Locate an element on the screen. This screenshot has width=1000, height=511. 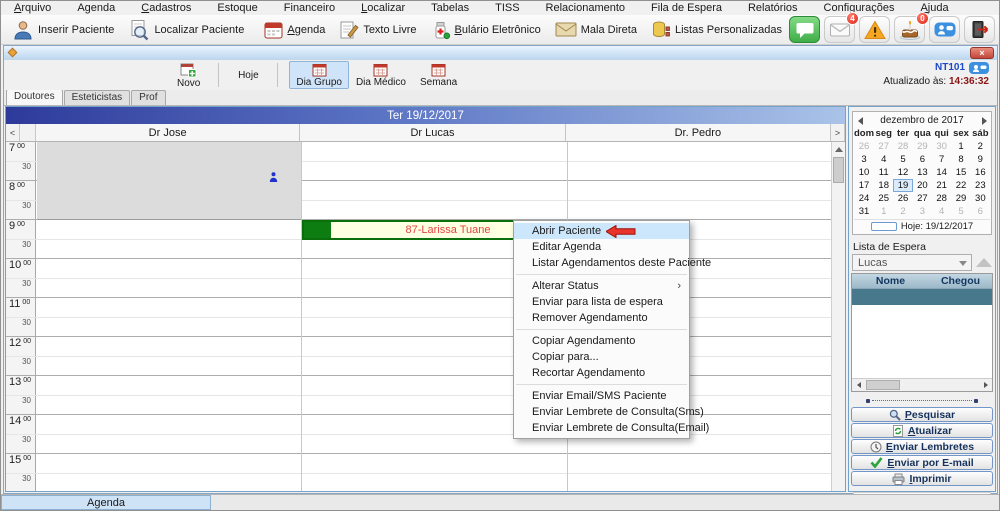
menu-item-enviar-lembrete-de-consulta-sms: Enviar Lembrete de Consulta(Sms) is located at coordinates (609, 412).